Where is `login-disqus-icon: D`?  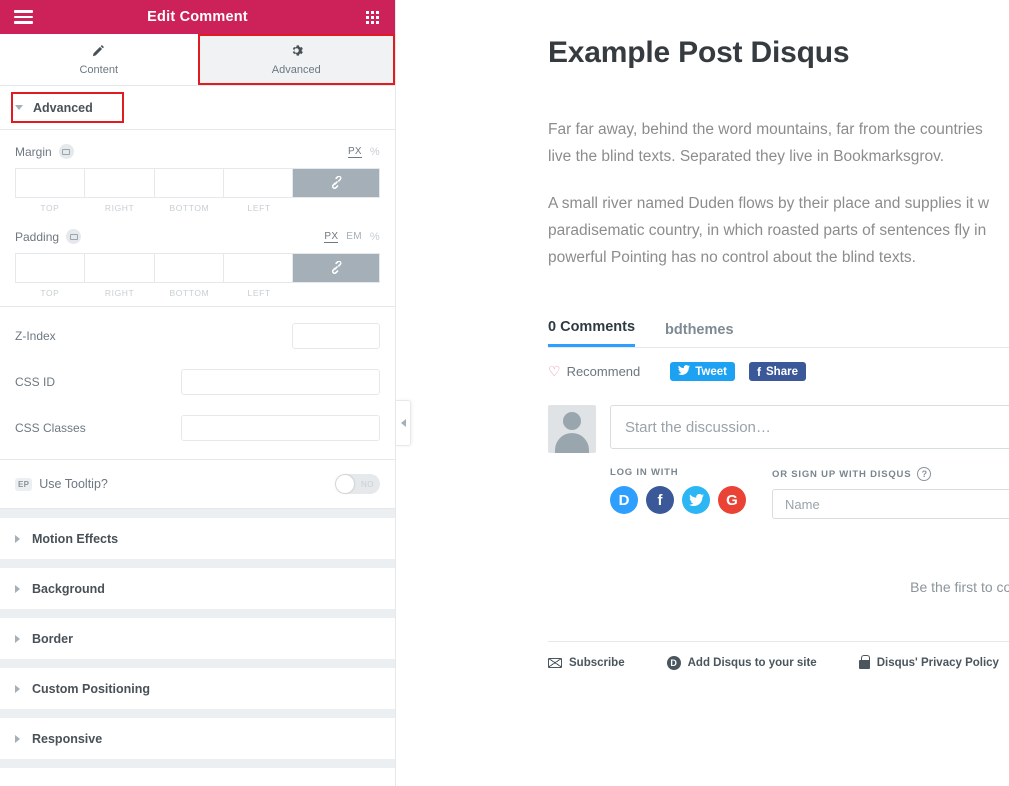 login-disqus-icon: D is located at coordinates (624, 500).